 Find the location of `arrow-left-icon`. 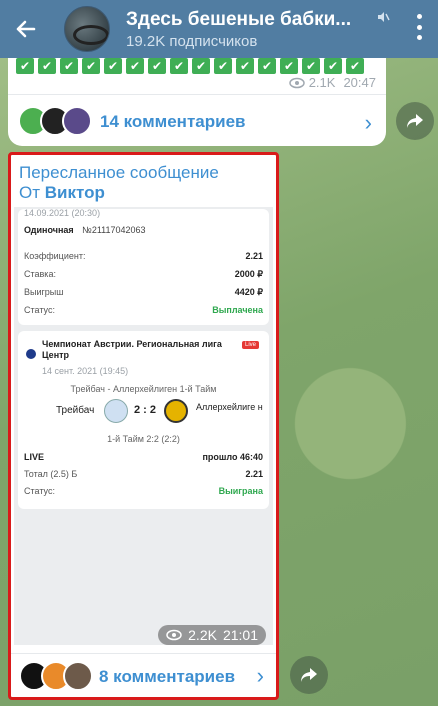

arrow-left-icon is located at coordinates (26, 29).